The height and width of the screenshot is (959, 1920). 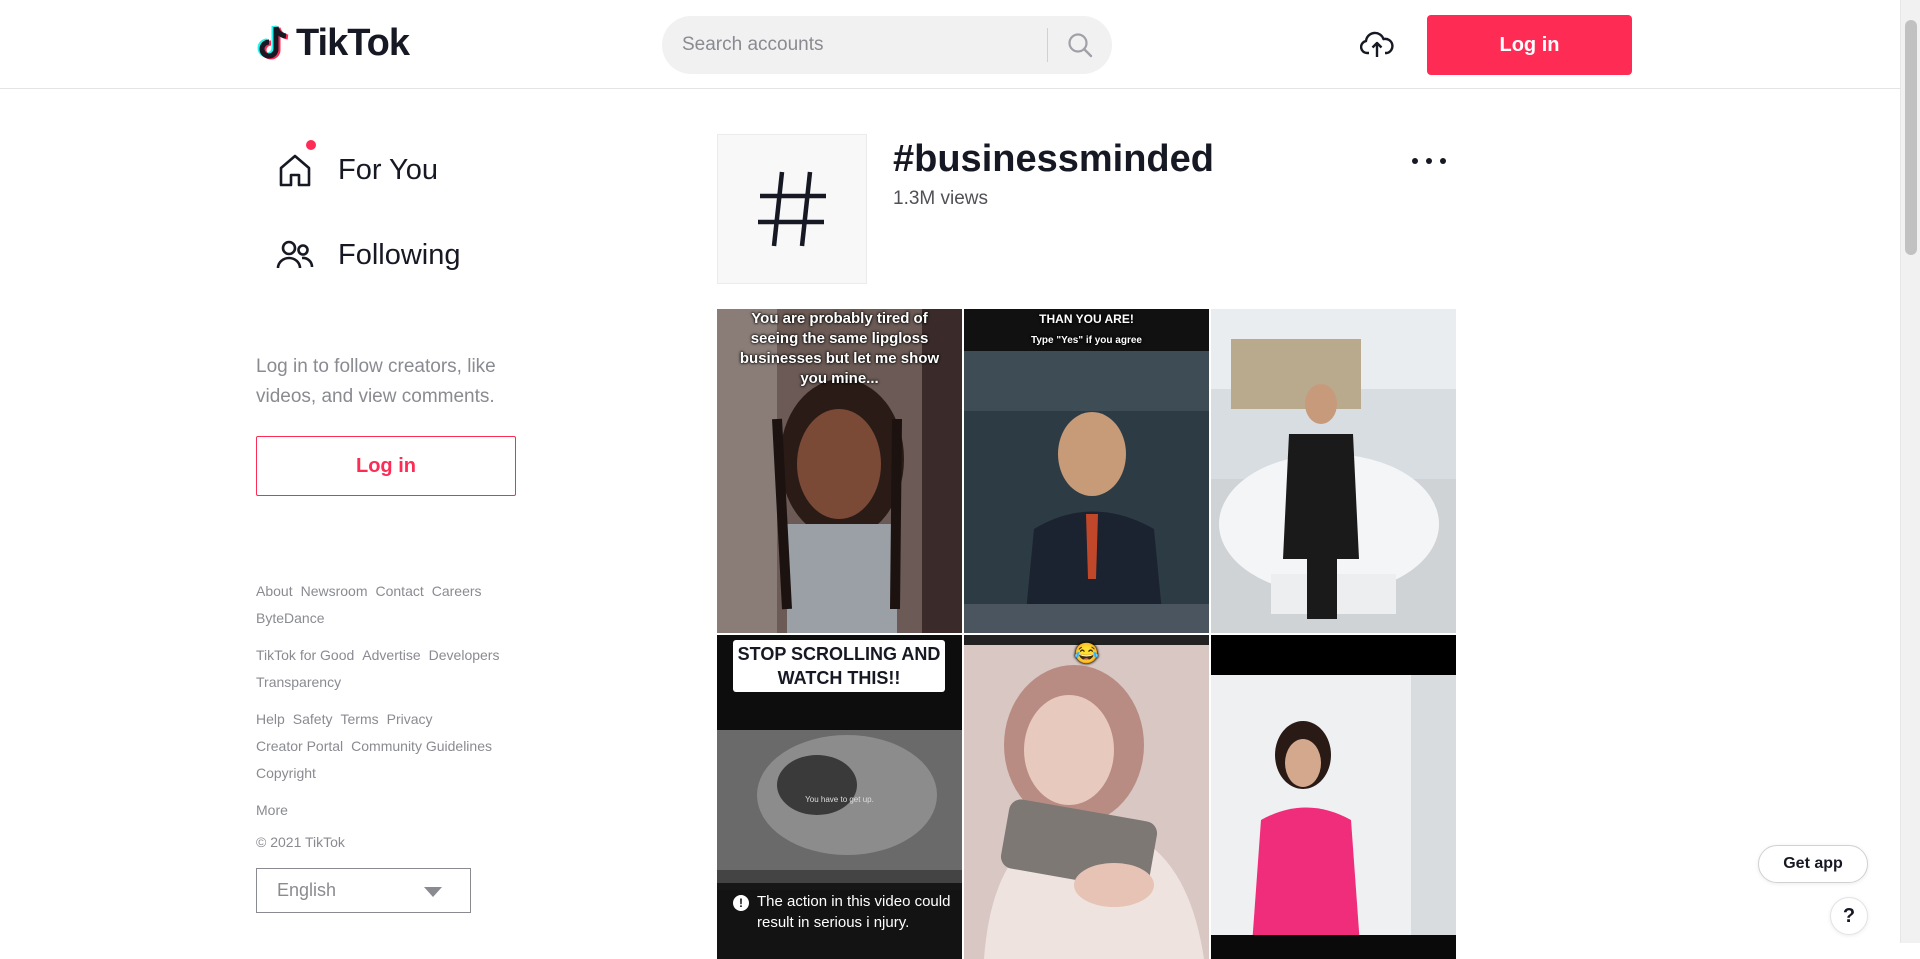 What do you see at coordinates (1053, 159) in the screenshot?
I see `page-title: #businessminded` at bounding box center [1053, 159].